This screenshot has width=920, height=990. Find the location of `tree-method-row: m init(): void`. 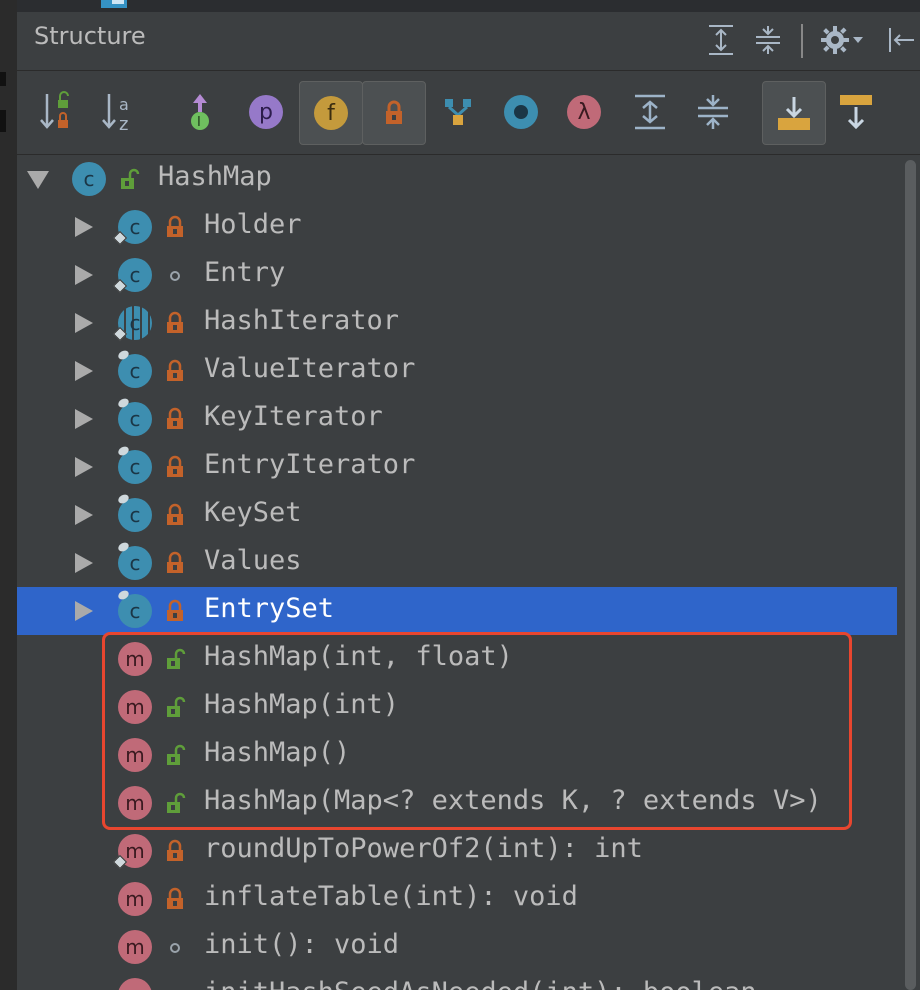

tree-method-row: m init(): void is located at coordinates (457, 947).